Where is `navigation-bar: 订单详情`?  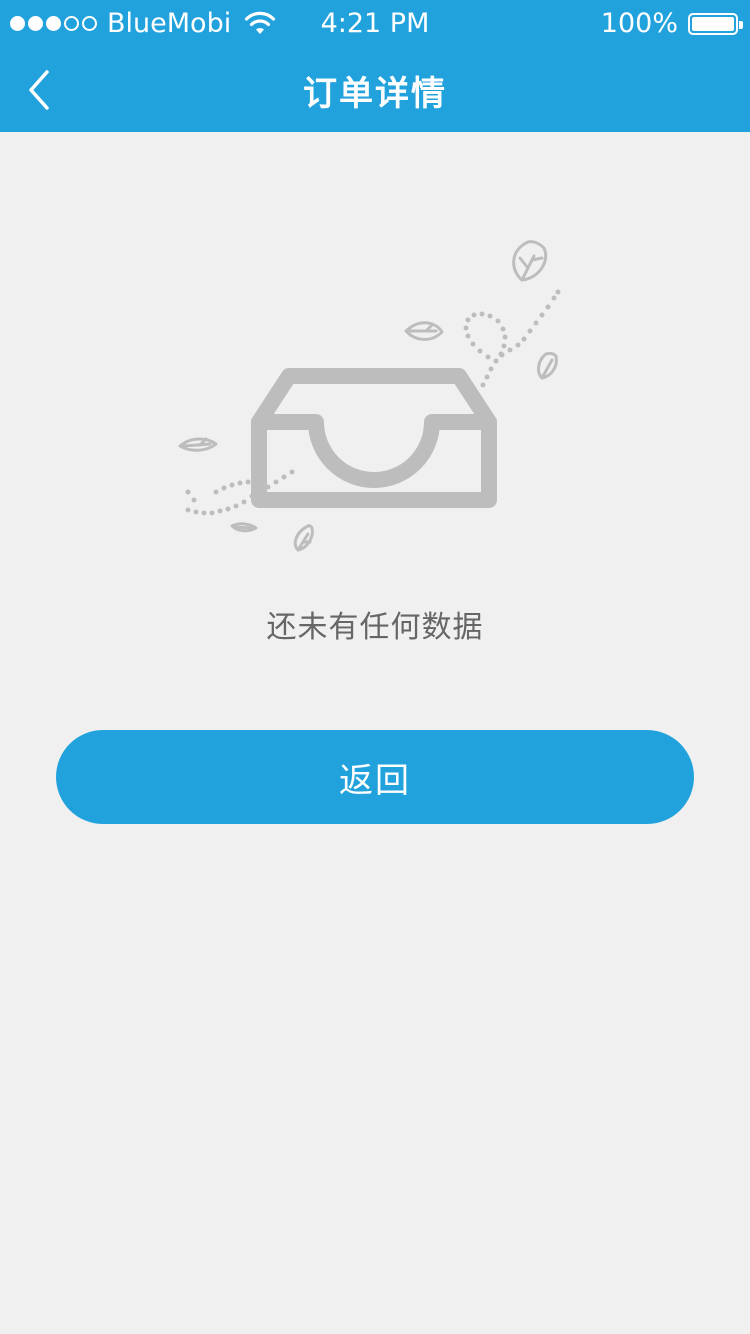 navigation-bar: 订单详情 is located at coordinates (375, 90).